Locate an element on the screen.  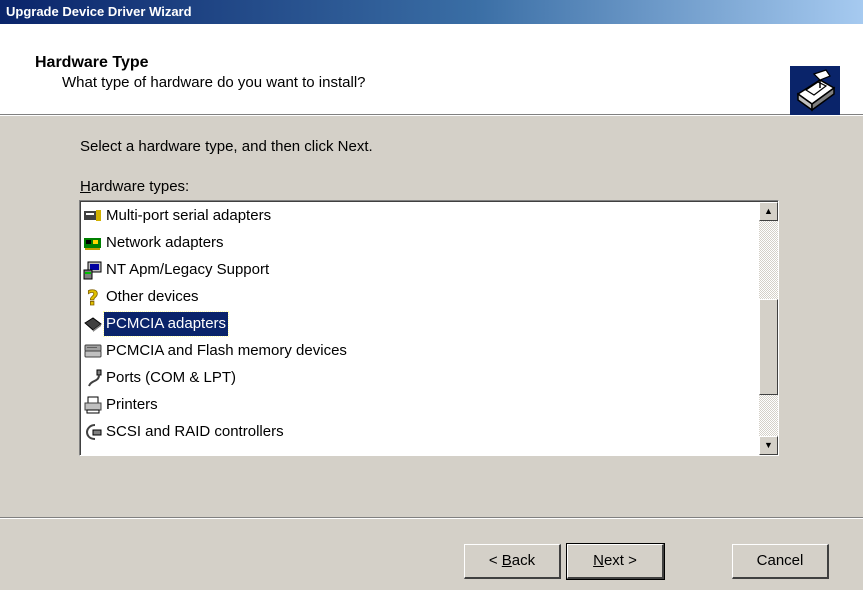
computer-icon is located at coordinates (92, 270).